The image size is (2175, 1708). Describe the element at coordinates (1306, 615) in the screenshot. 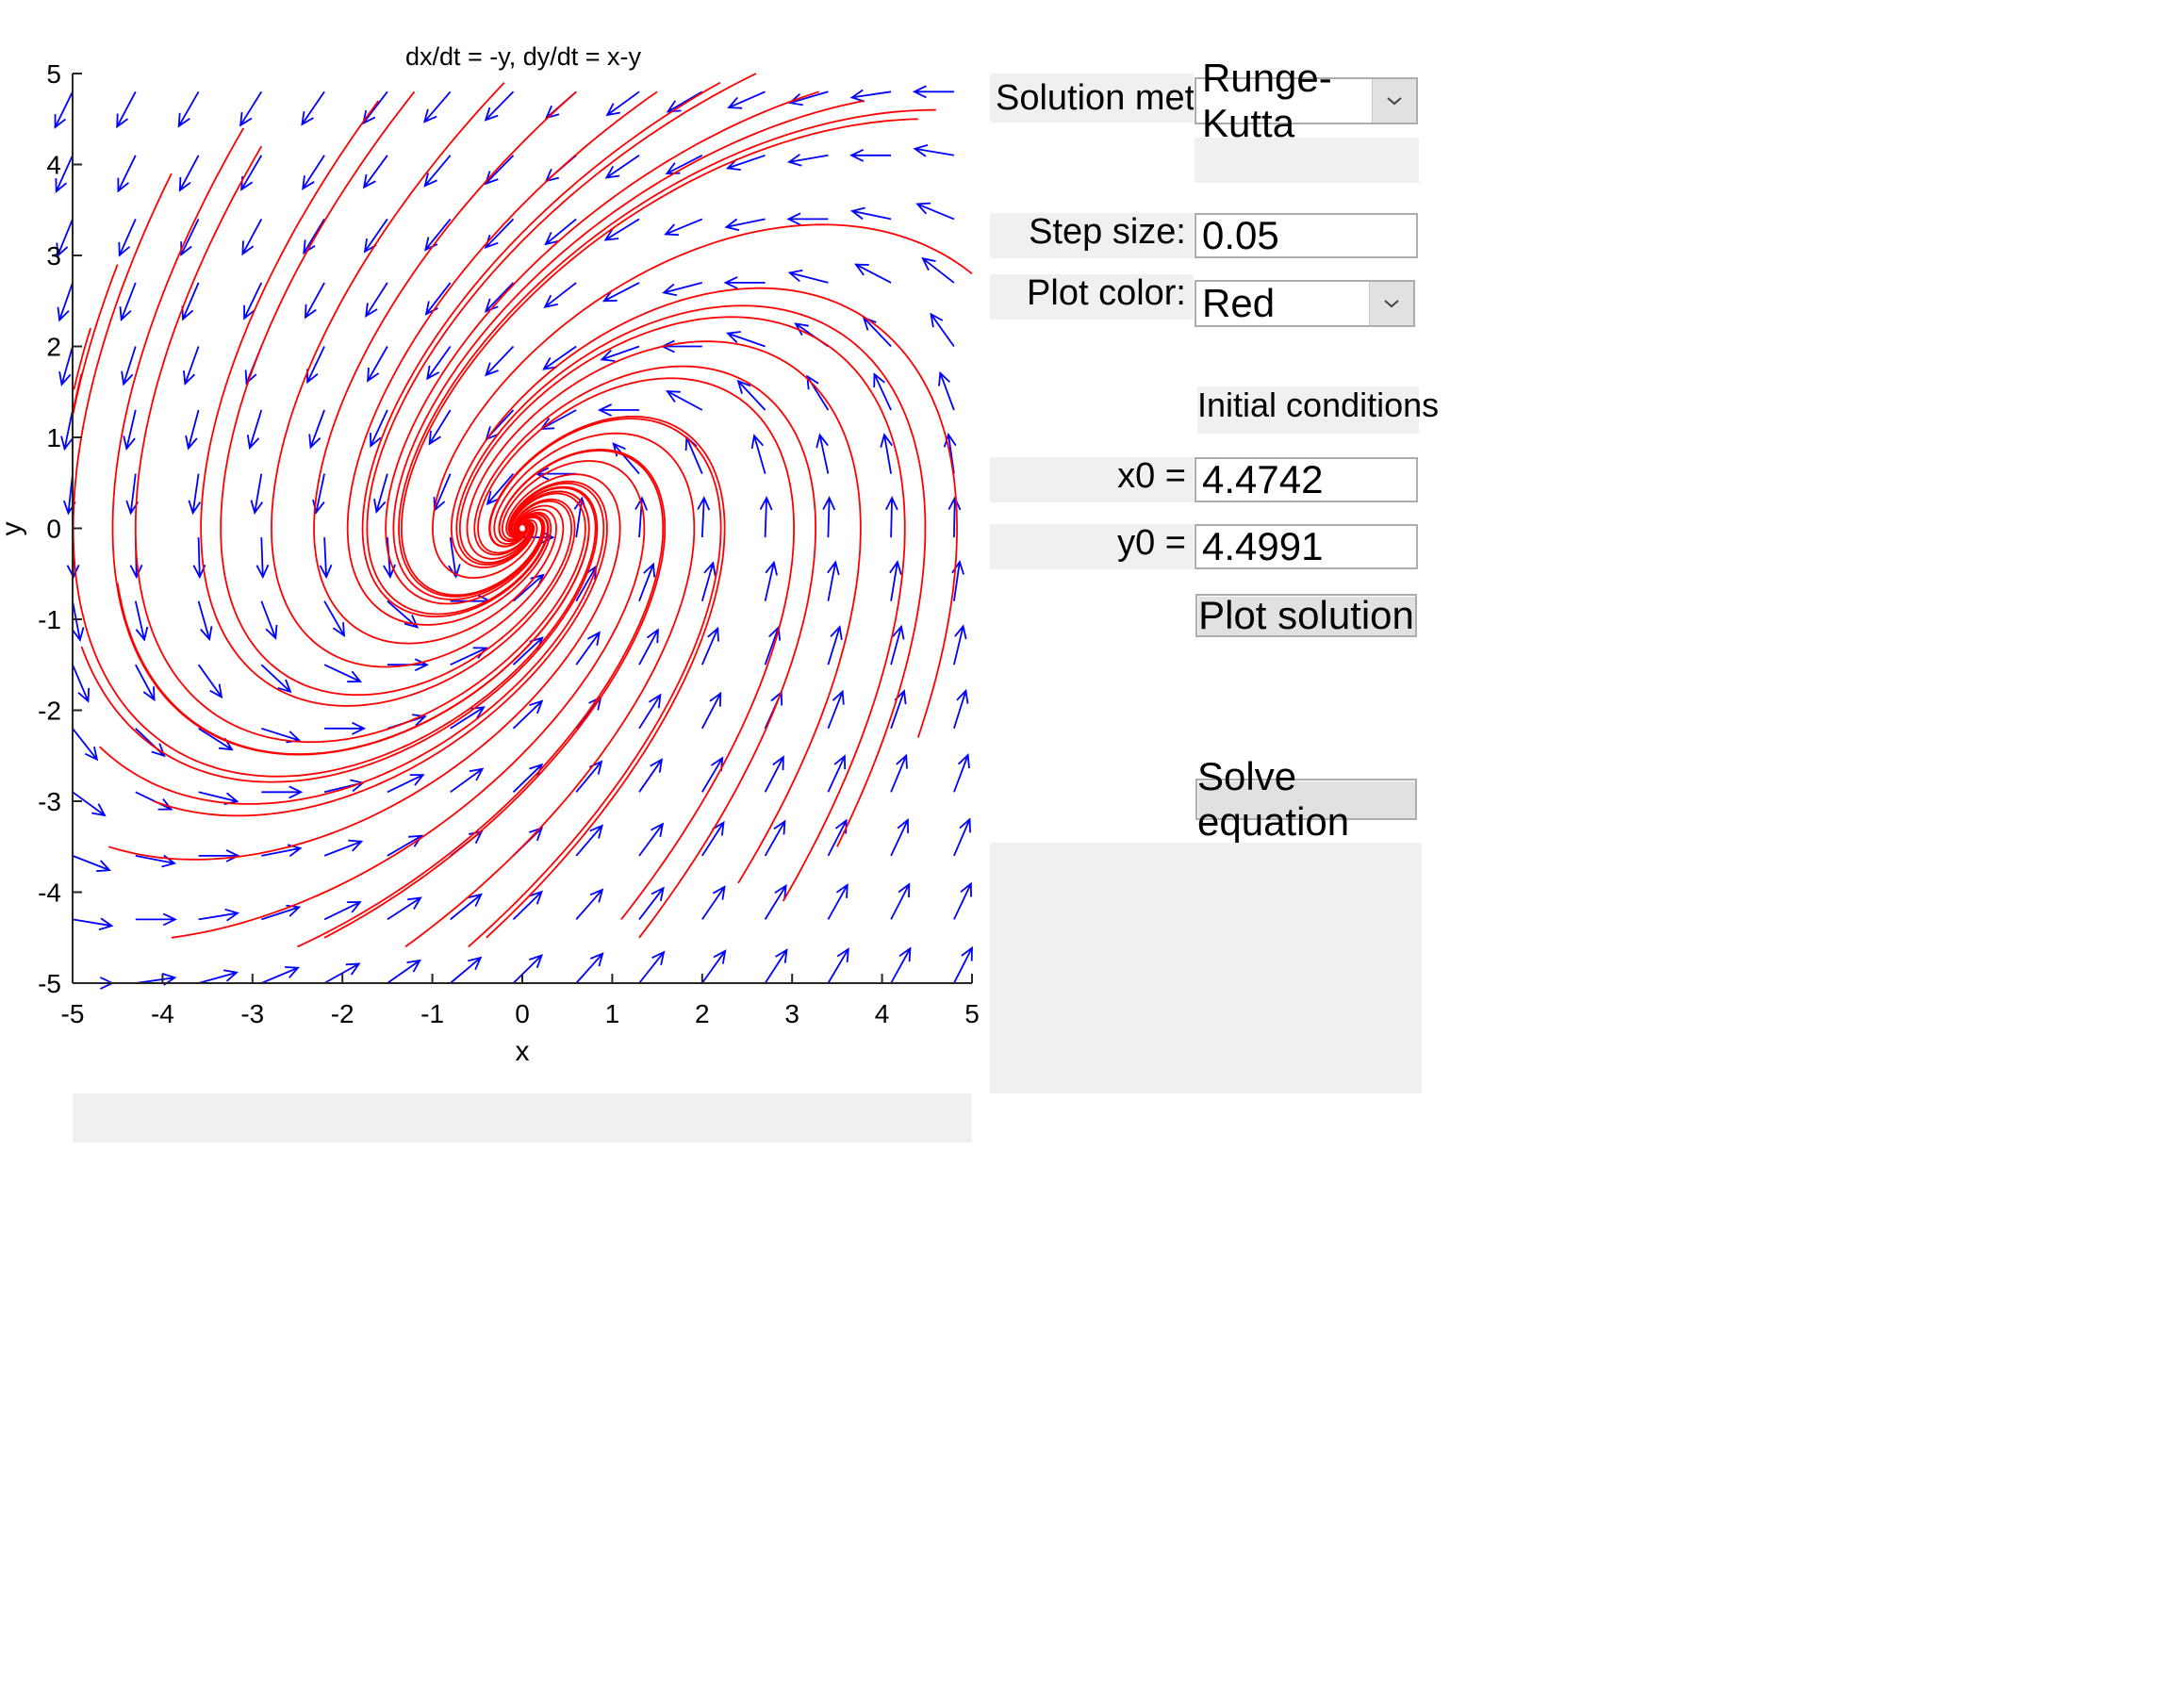

I see `plot-solution-button: Plot solution` at that location.